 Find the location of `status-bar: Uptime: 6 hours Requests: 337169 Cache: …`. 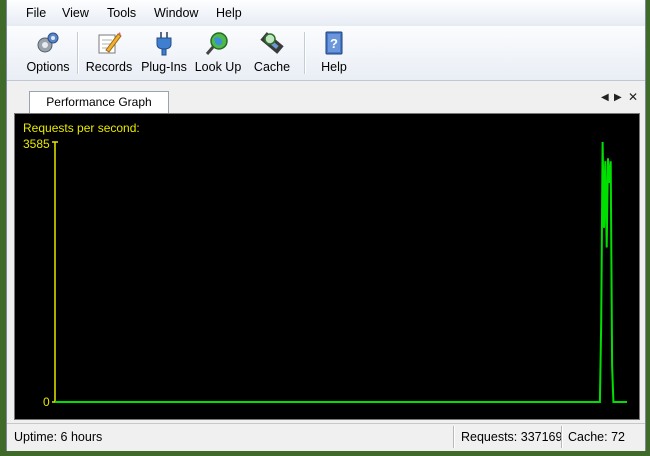

status-bar: Uptime: 6 hours Requests: 337169 Cache: … is located at coordinates (326, 437).